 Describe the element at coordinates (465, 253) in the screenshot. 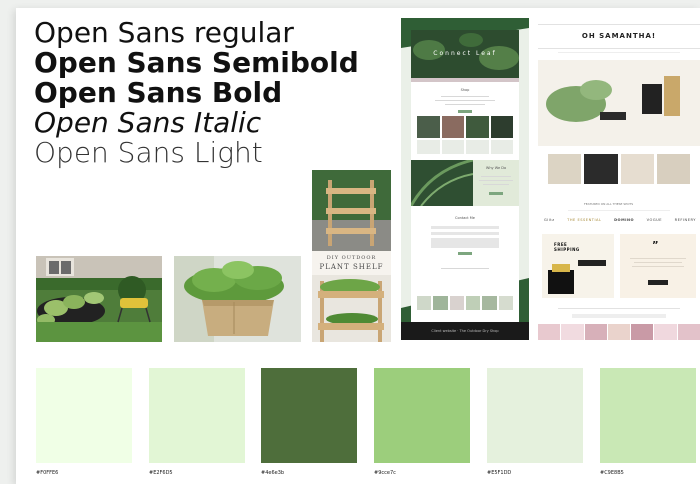

I see `mockup-submit-button` at that location.